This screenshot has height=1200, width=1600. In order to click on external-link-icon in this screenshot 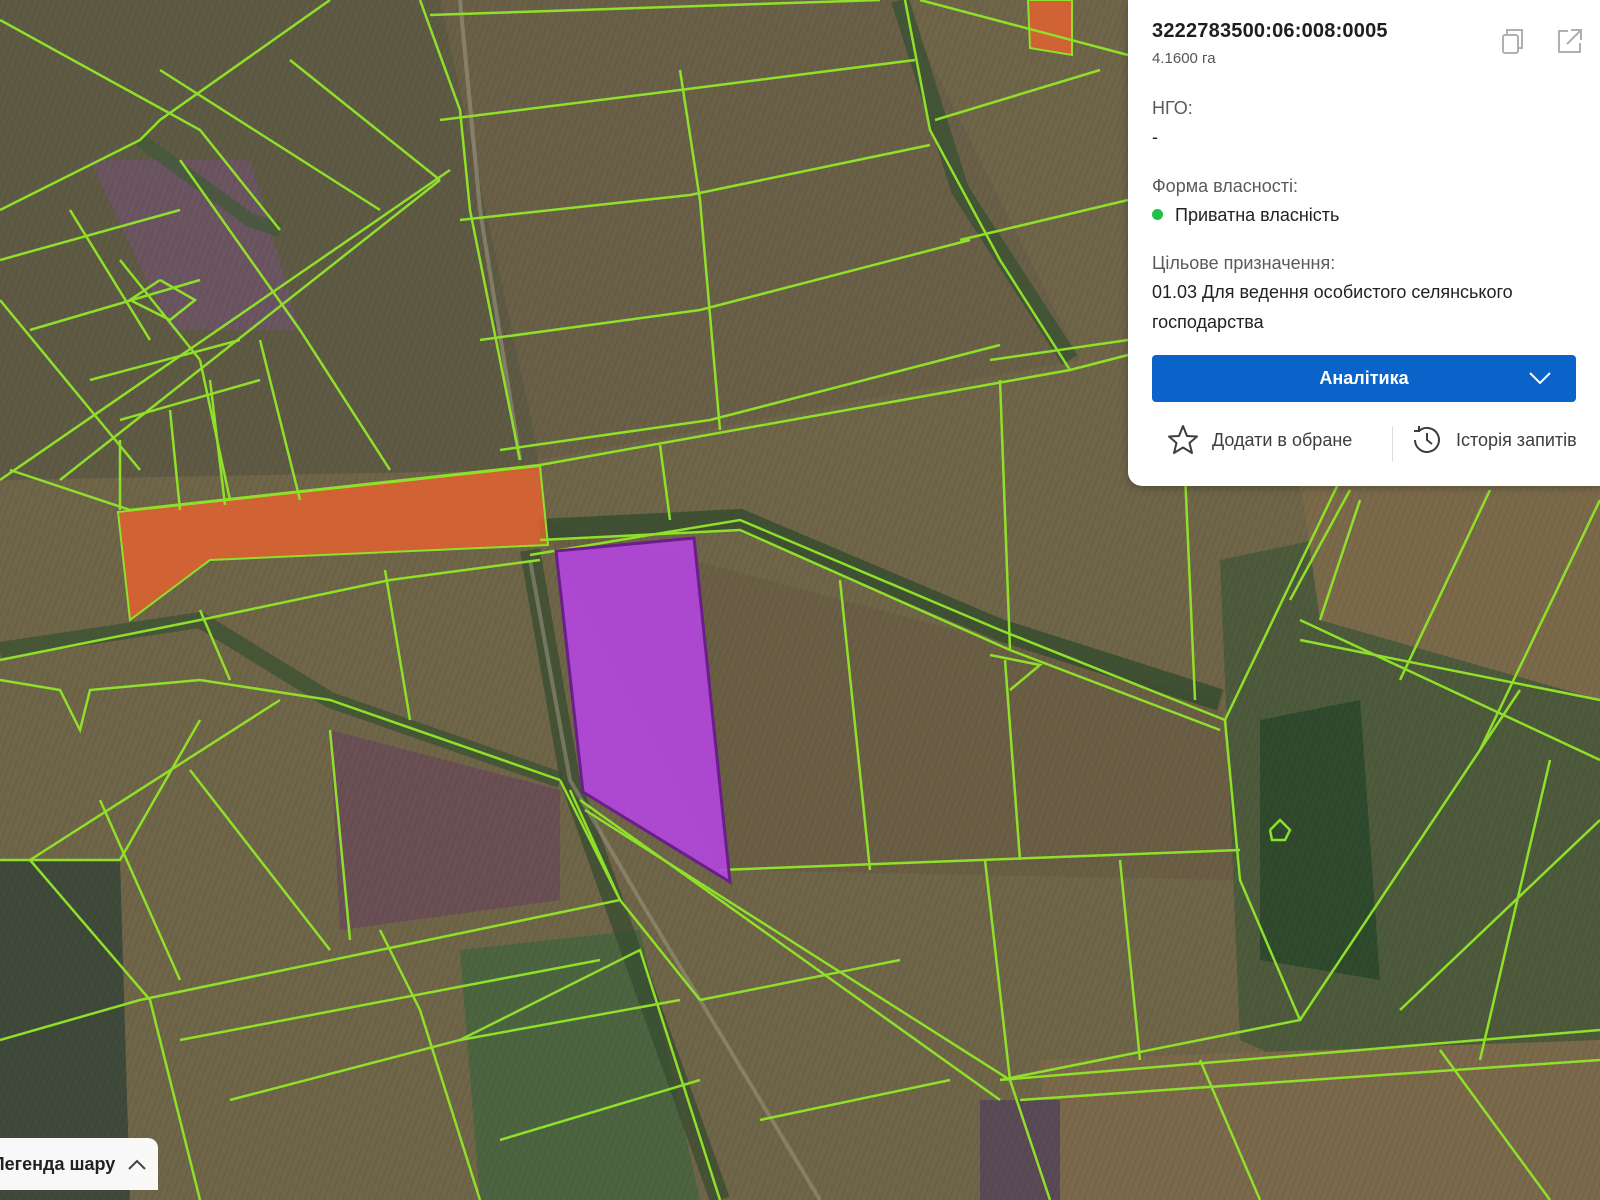, I will do `click(1570, 41)`.